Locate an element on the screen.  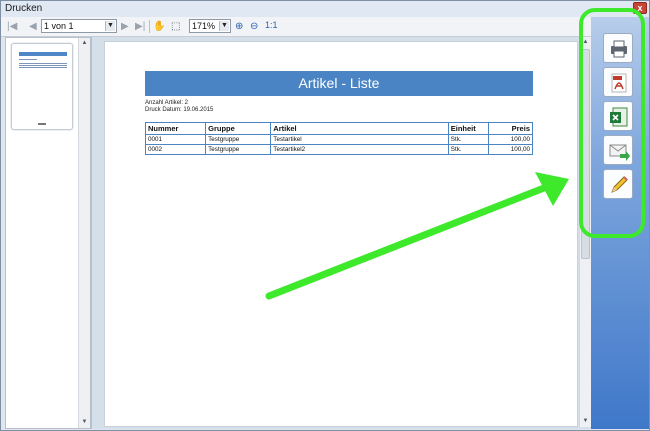
table-row: 0001 Testgruppe Testartikel Stk. 100,00 is located at coordinates (339, 139).